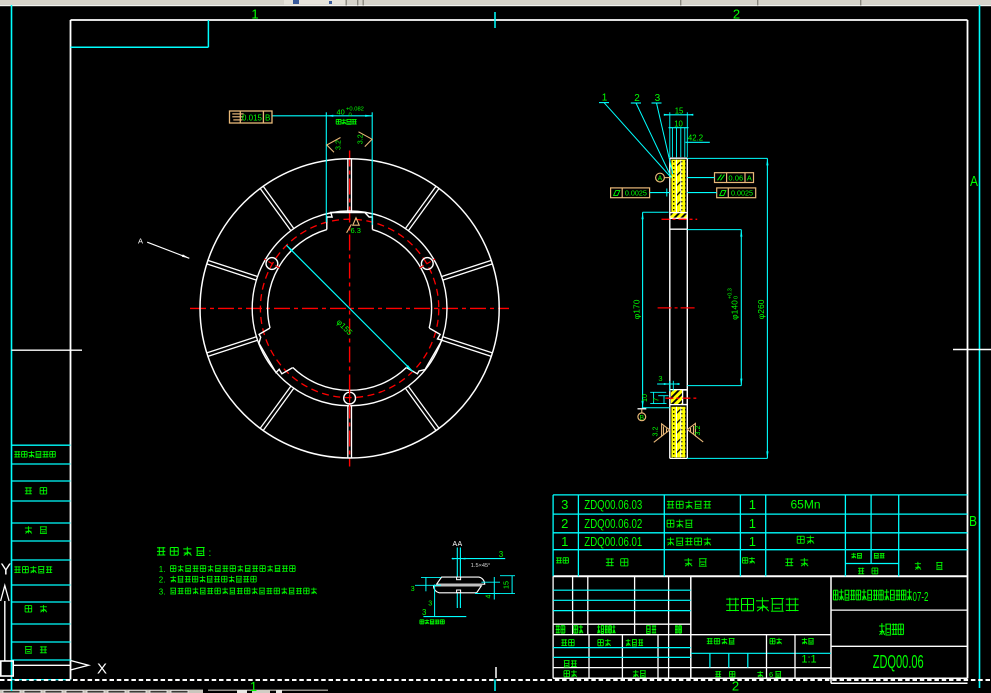 The width and height of the screenshot is (991, 693). Describe the element at coordinates (637, 309) in the screenshot. I see `svg-text: φ170` at that location.